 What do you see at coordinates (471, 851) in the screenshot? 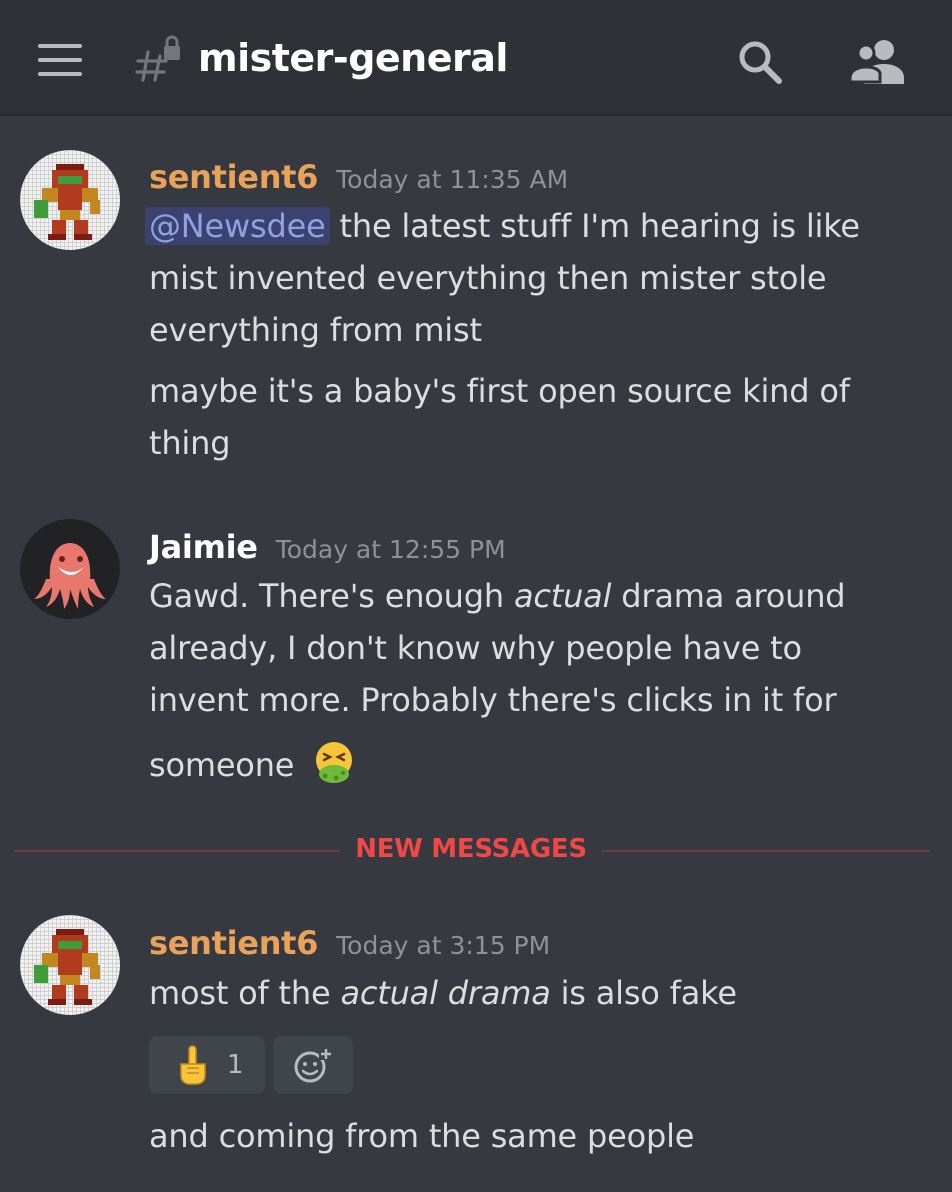
I see `new-messages-label: NEW MESSAGES` at bounding box center [471, 851].